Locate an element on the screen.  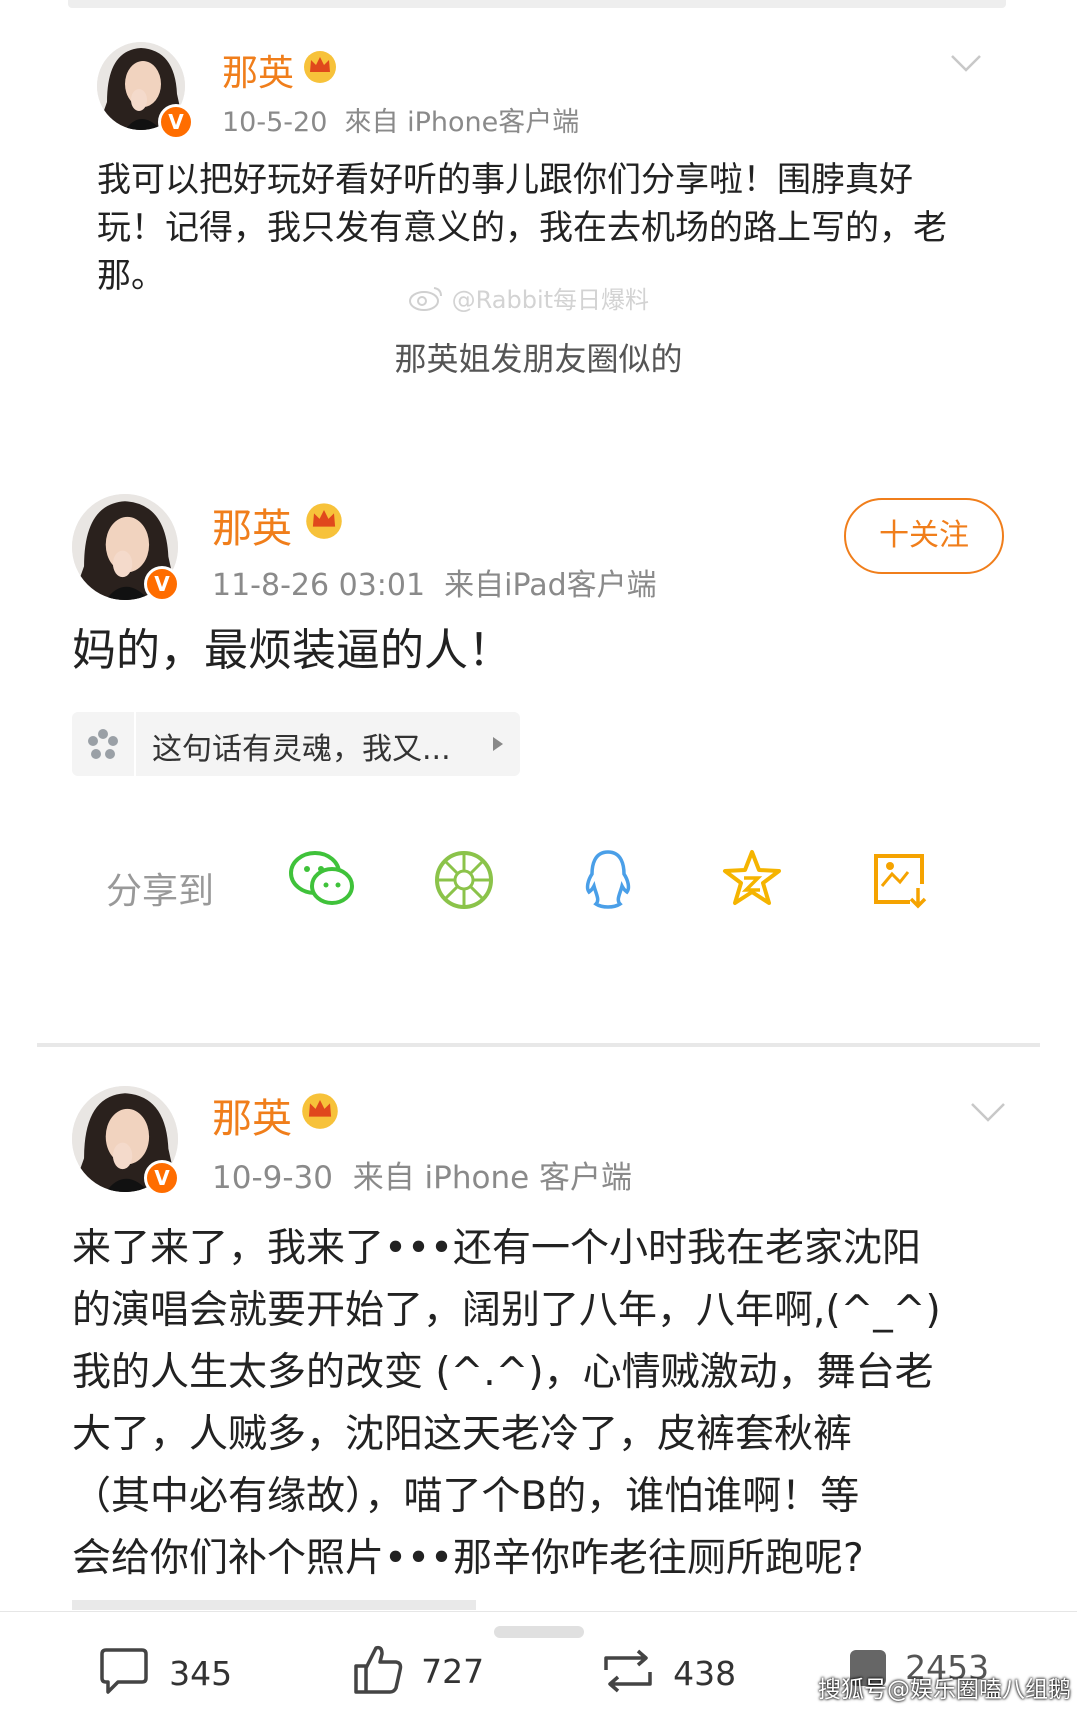
comment-button: 345 is located at coordinates (165, 1673).